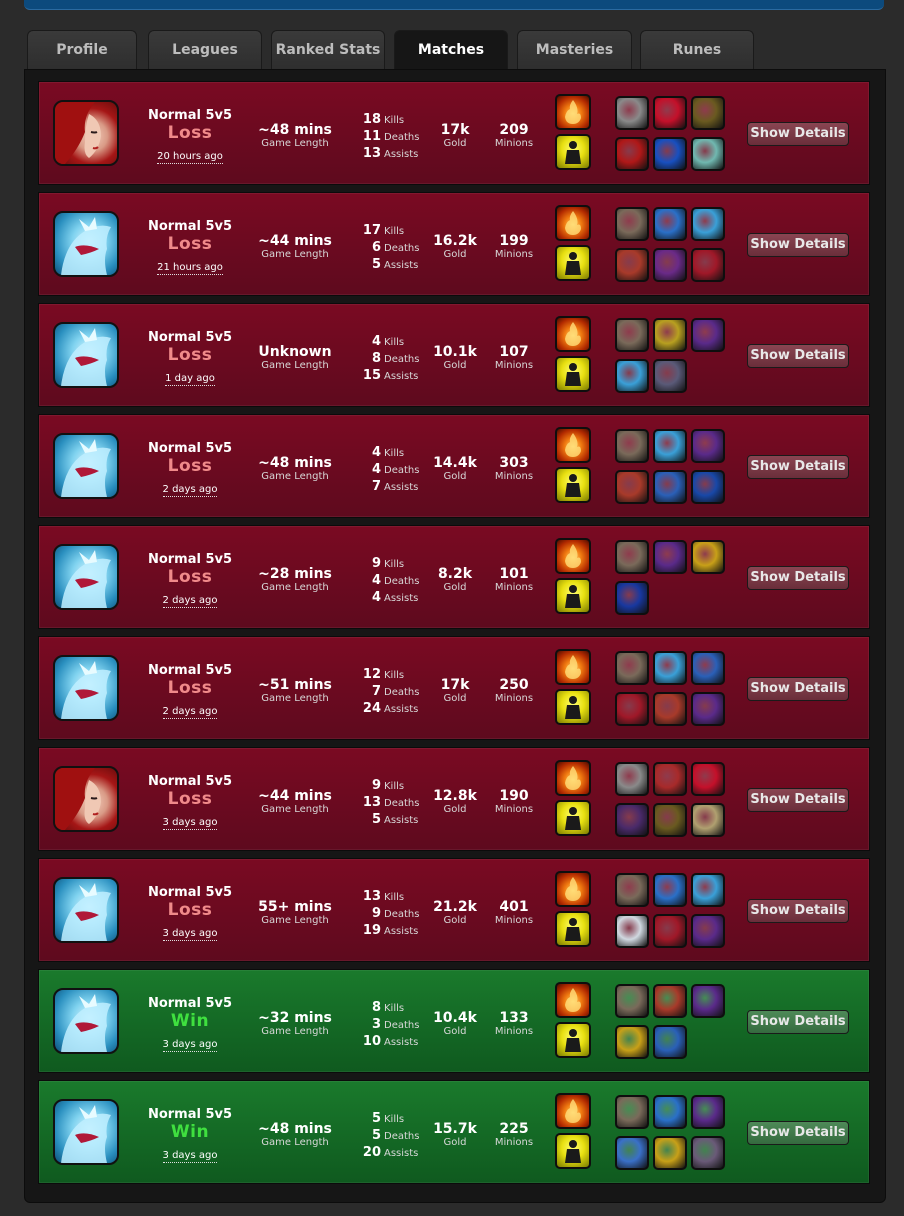  What do you see at coordinates (82, 50) in the screenshot?
I see `tab-profile: Profile` at bounding box center [82, 50].